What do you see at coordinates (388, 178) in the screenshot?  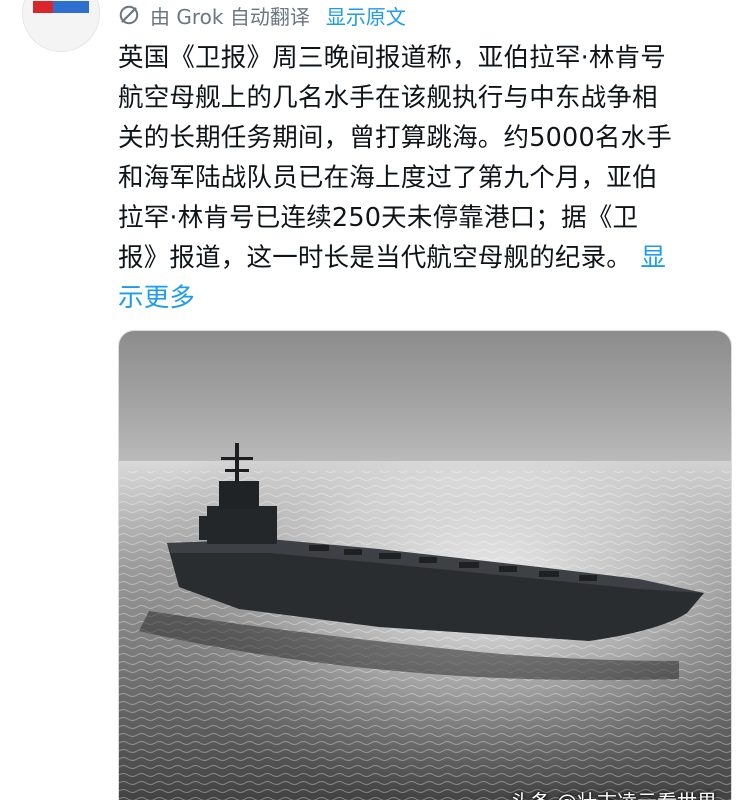 I see `post-line: 和海军陆战队员已在海上度过了第九个月，亚伯` at bounding box center [388, 178].